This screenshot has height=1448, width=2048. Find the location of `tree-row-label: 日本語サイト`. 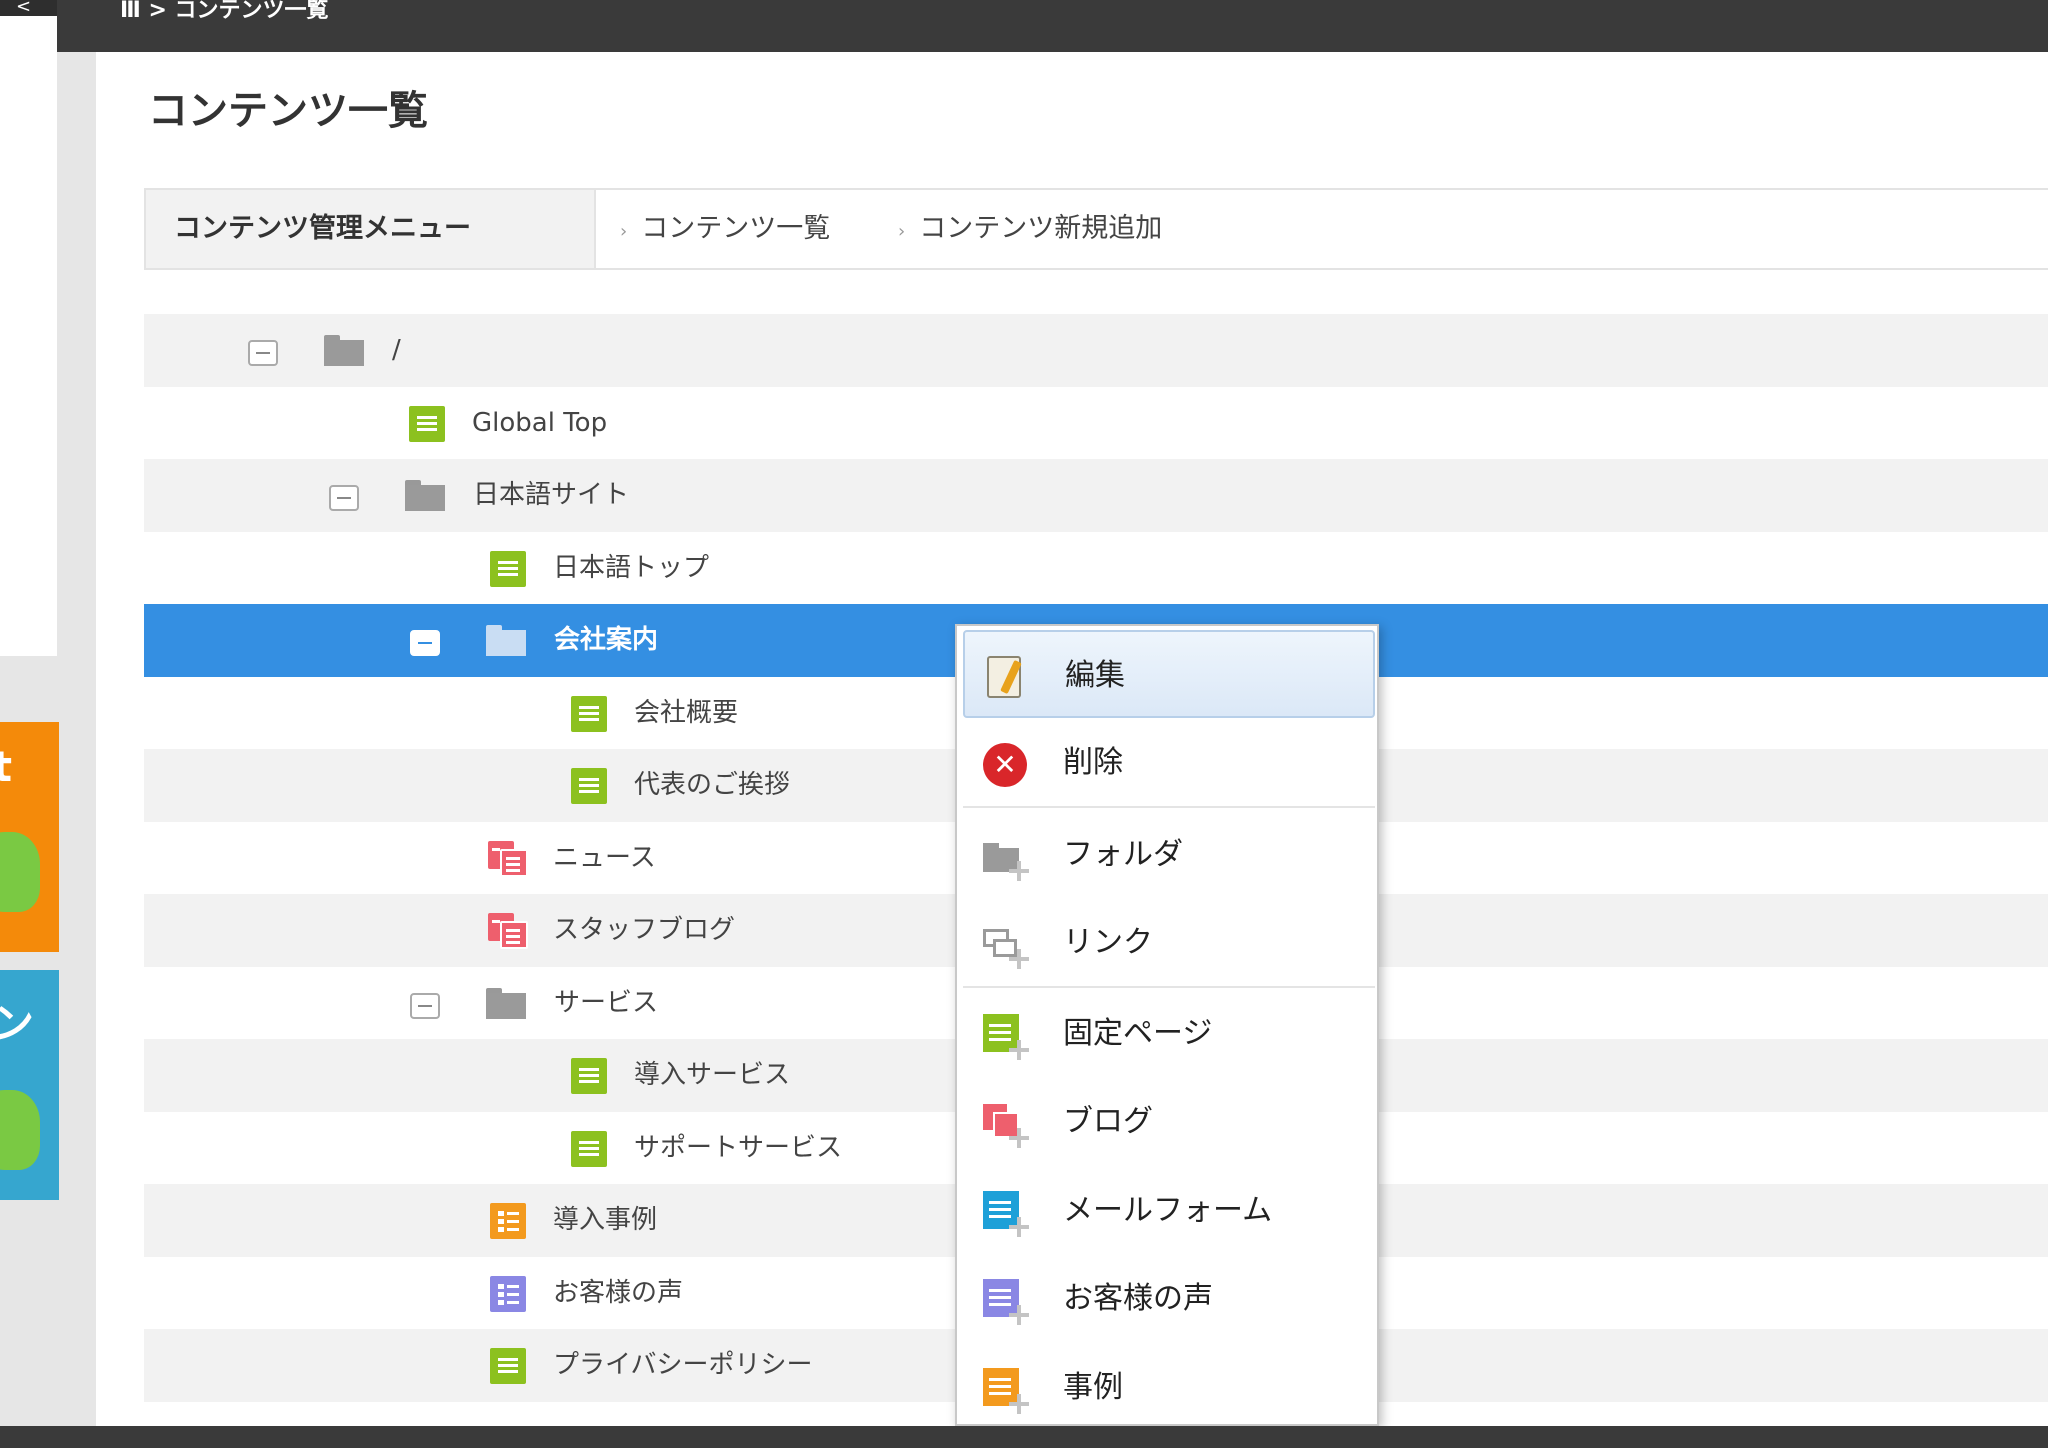

tree-row-label: 日本語サイト is located at coordinates (551, 495).